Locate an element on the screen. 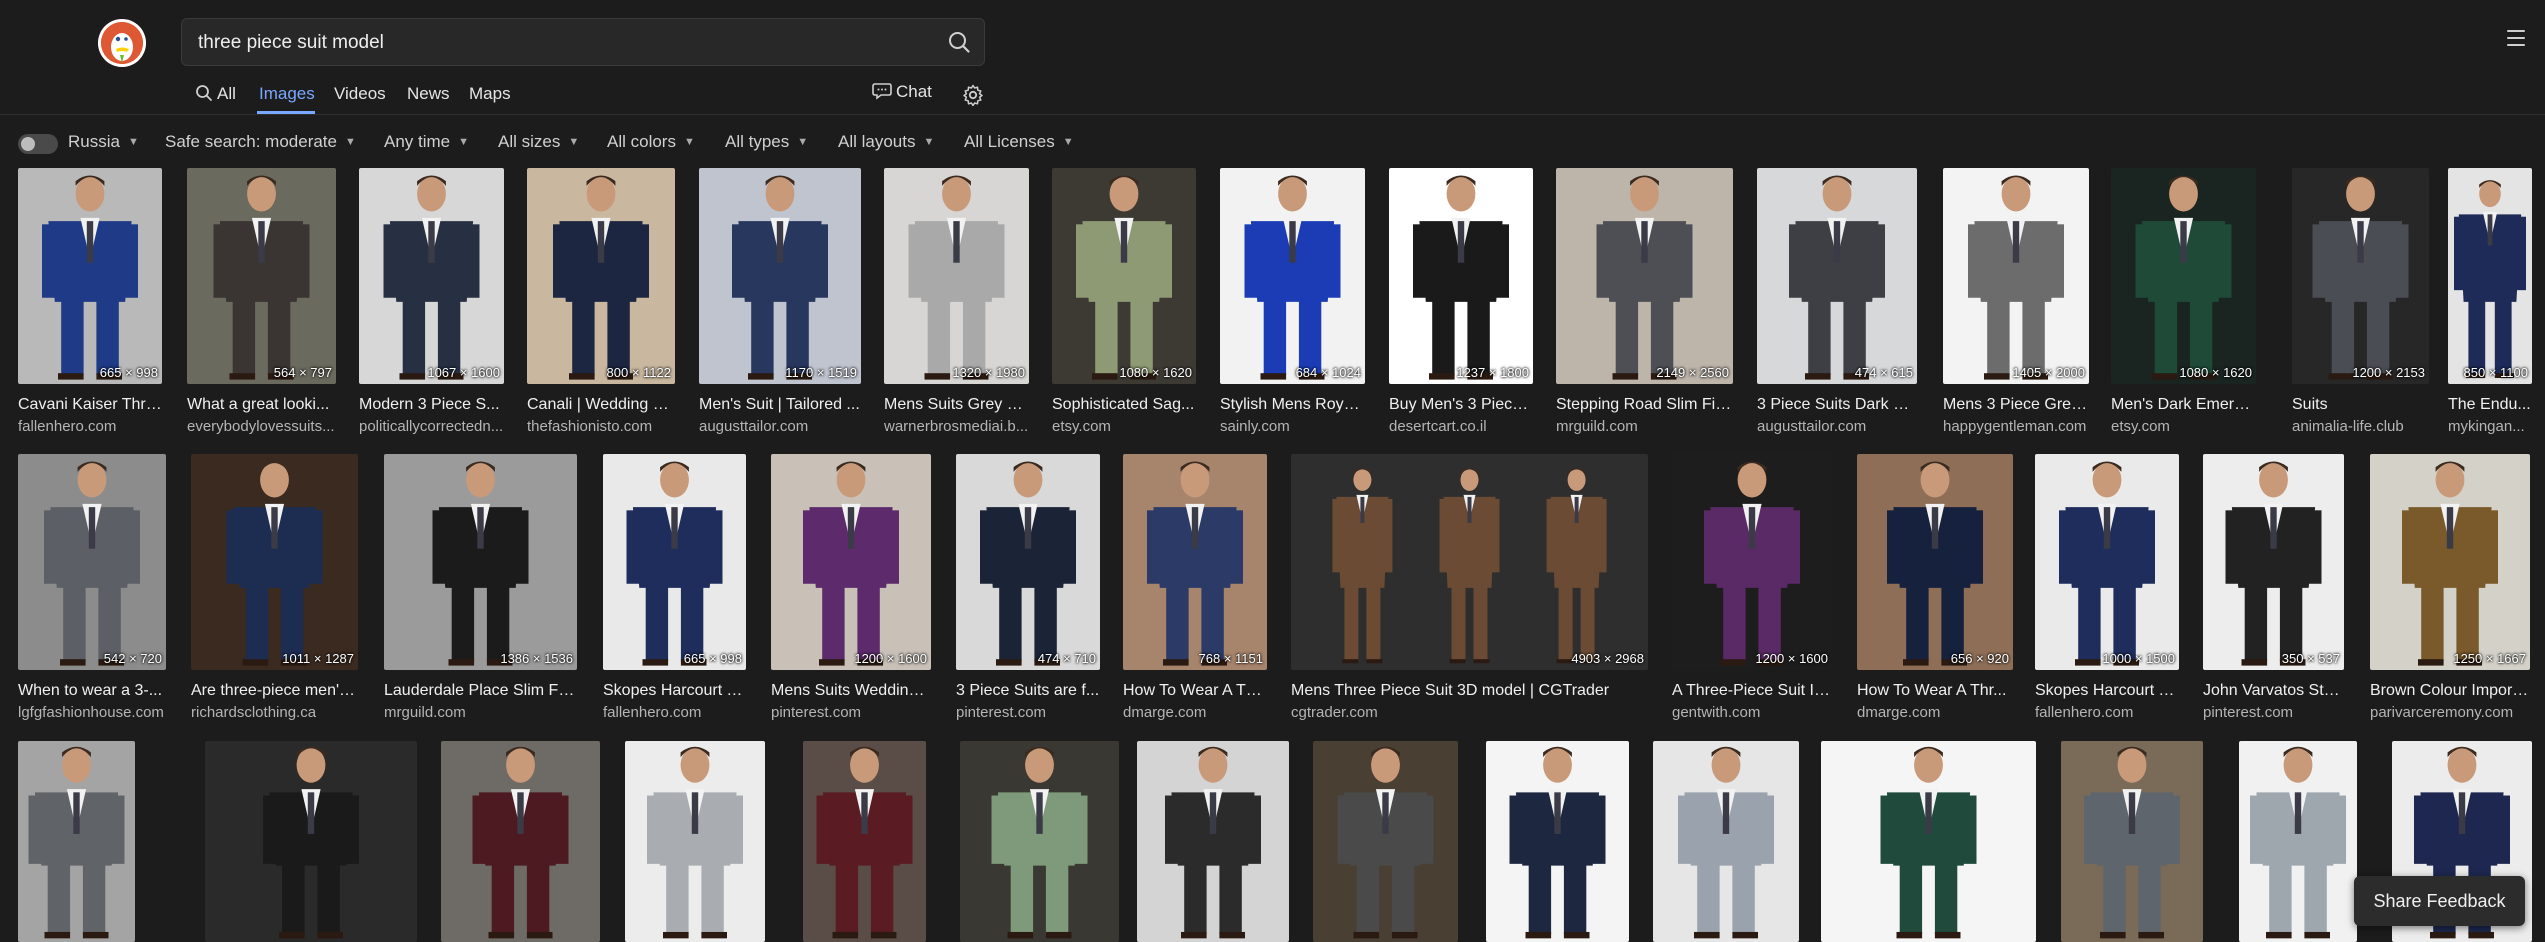 The height and width of the screenshot is (942, 2545). image-source-domain: lgfgfashionhouse.com is located at coordinates (92, 712).